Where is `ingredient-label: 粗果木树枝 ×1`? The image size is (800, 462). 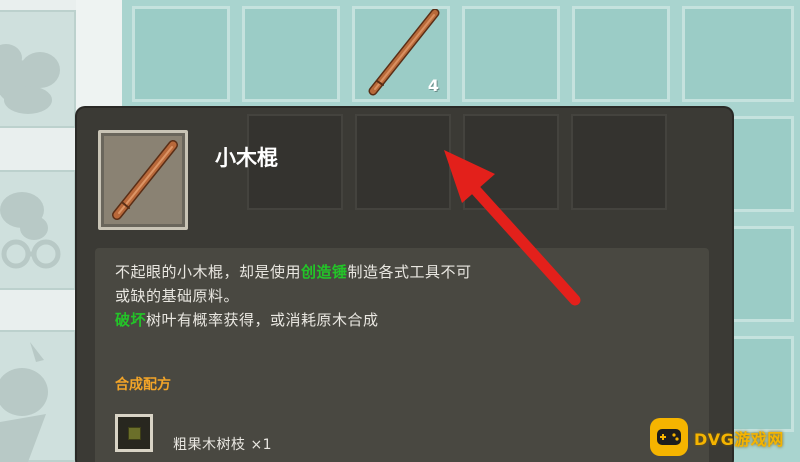 ingredient-label: 粗果木树枝 ×1 is located at coordinates (223, 445).